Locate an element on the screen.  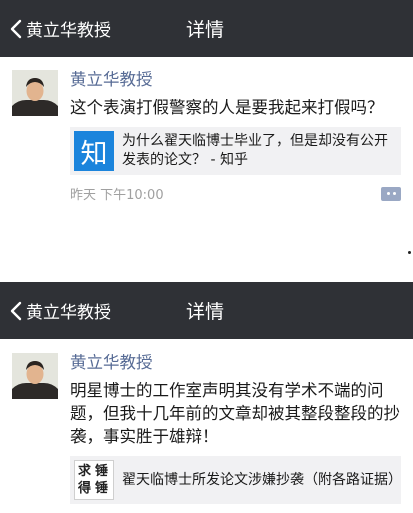
shared-link-card: 求 锤 得 锤 翟天临博士所发论文涉嫌抄袭（附各路证据） is located at coordinates (236, 480).